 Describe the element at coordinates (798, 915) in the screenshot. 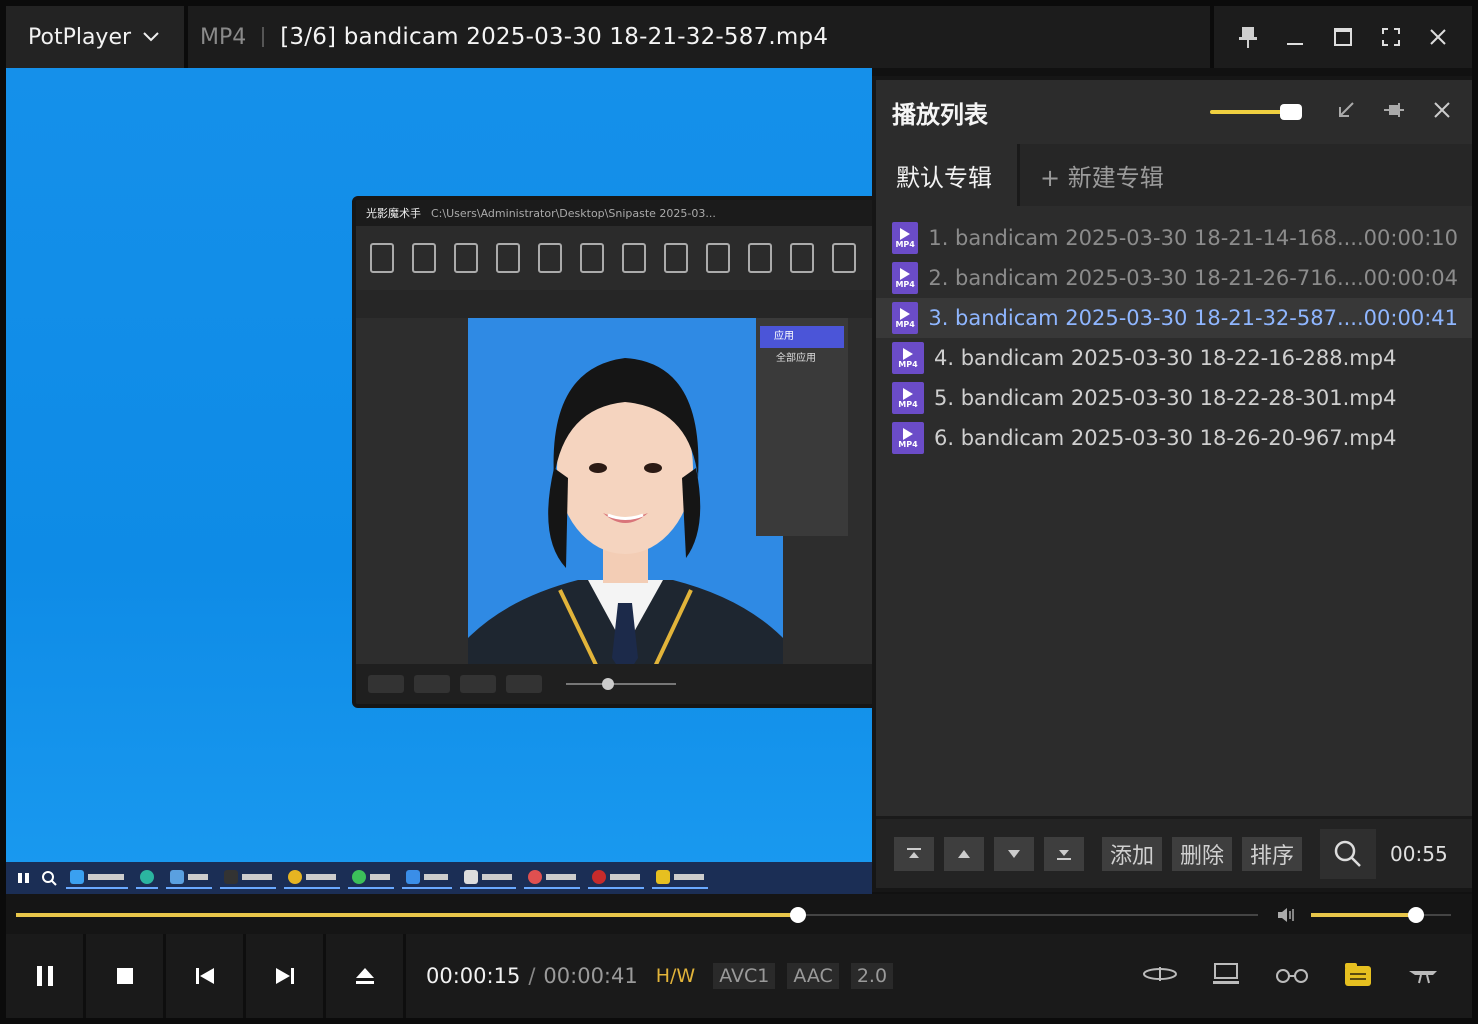

I see `seek-bar-knob` at that location.